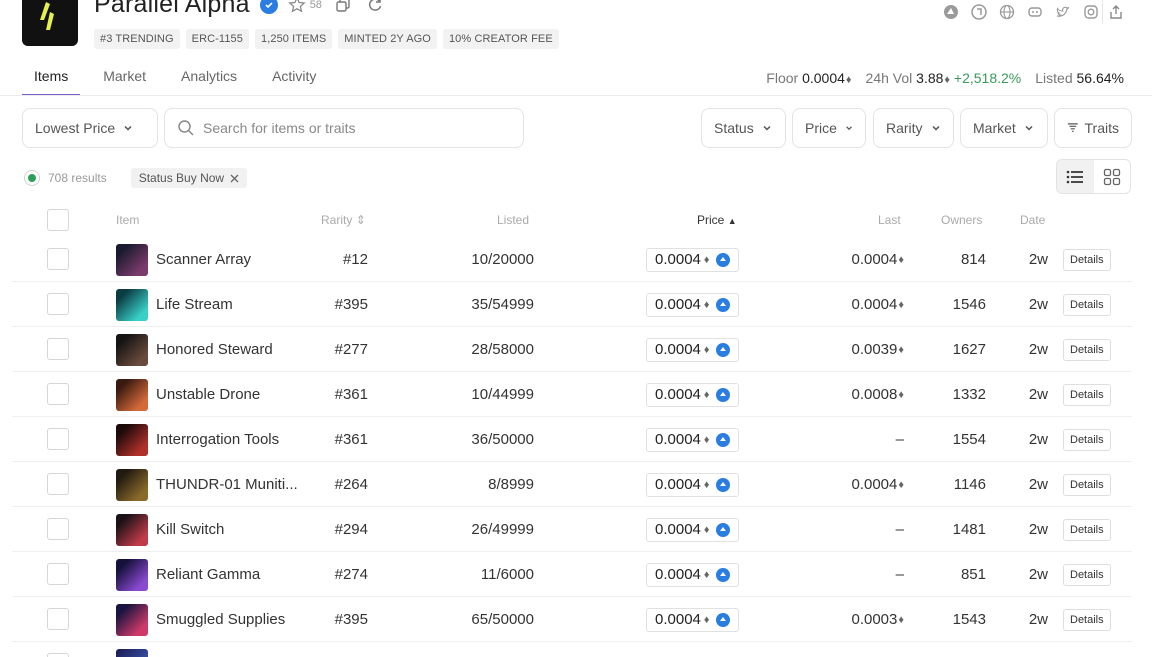  I want to click on price-filter: Price, so click(829, 128).